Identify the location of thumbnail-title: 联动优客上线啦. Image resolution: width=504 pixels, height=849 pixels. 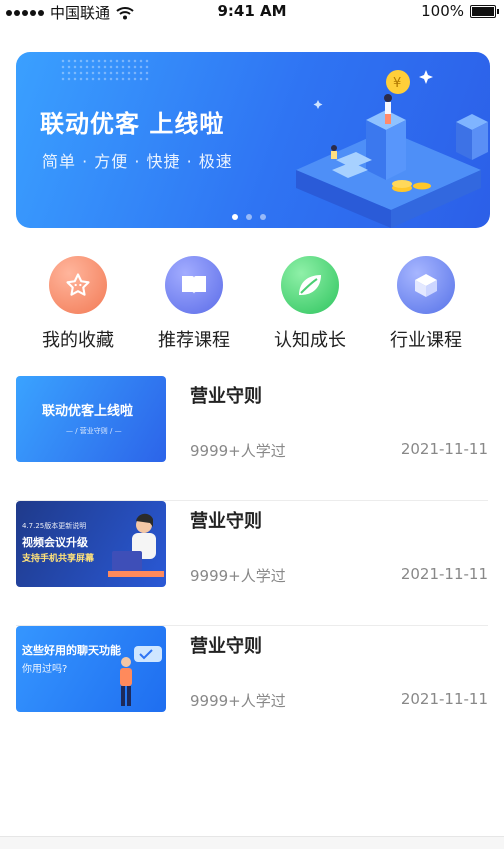
(88, 411).